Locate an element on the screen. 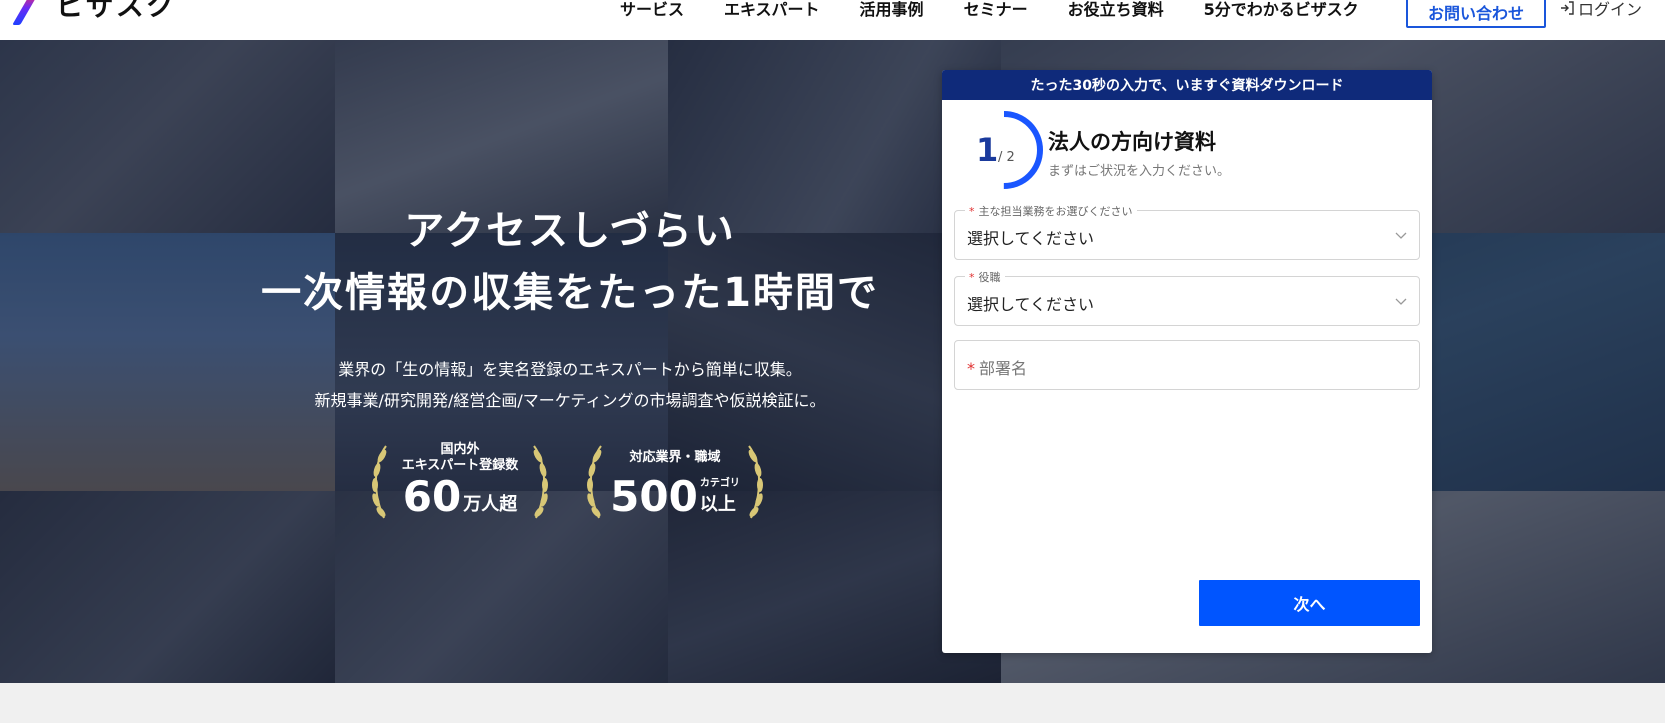 This screenshot has height=723, width=1665. badge-expert-unit: 万人超 is located at coordinates (490, 504).